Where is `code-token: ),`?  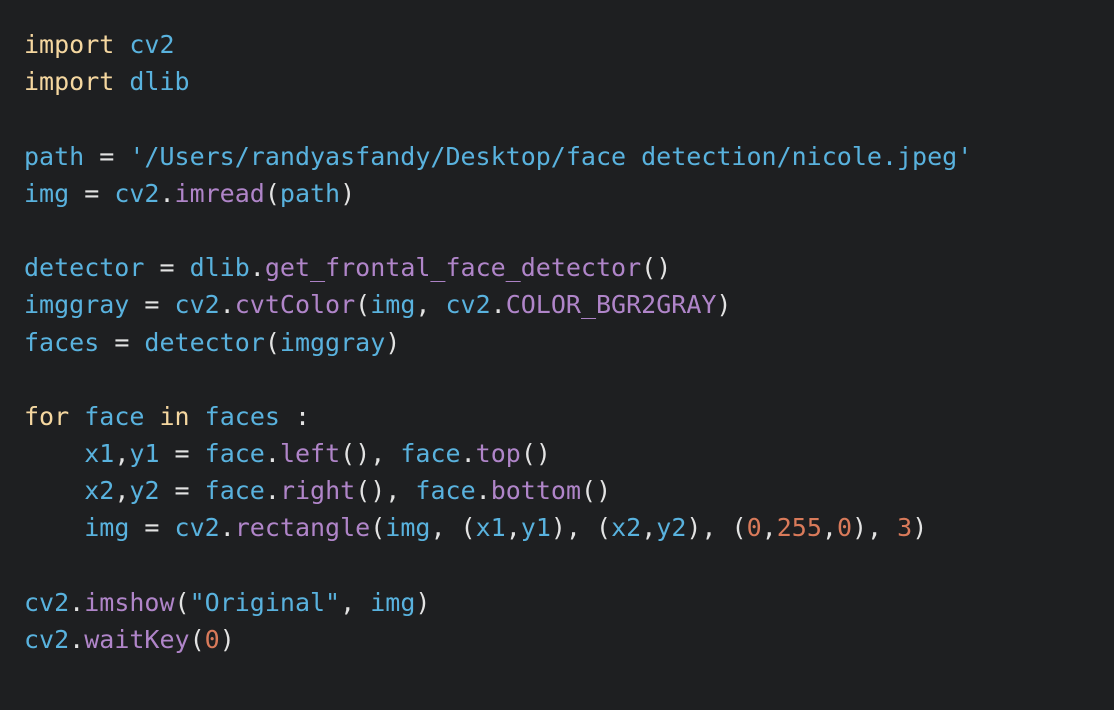 code-token: ), is located at coordinates (875, 528).